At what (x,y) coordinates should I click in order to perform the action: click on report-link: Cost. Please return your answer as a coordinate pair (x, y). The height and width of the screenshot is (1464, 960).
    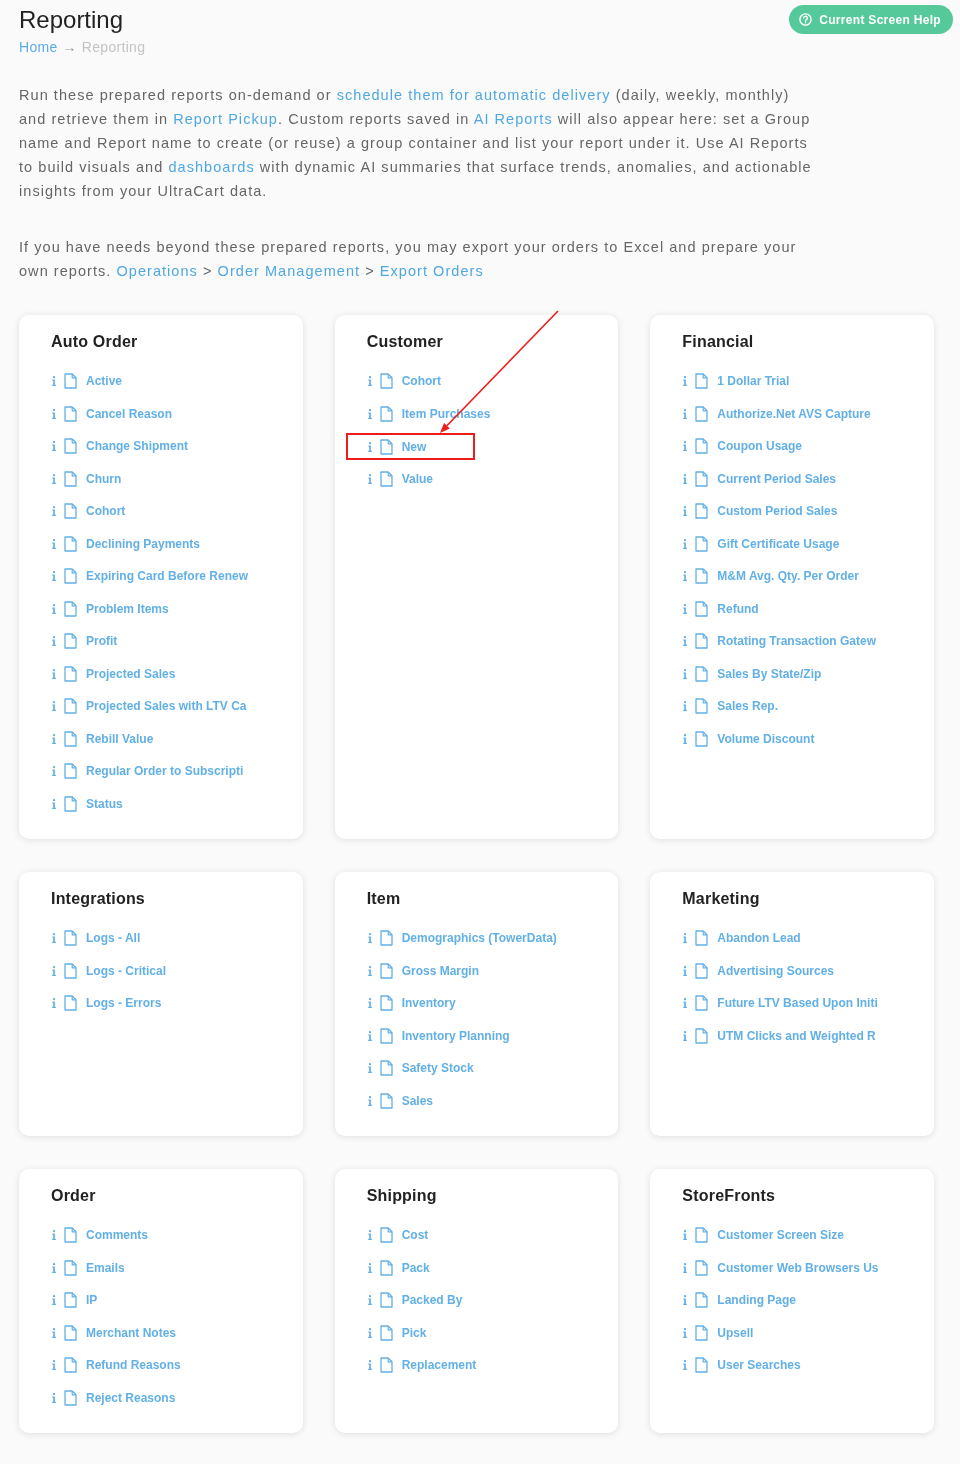
    Looking at the image, I should click on (415, 1235).